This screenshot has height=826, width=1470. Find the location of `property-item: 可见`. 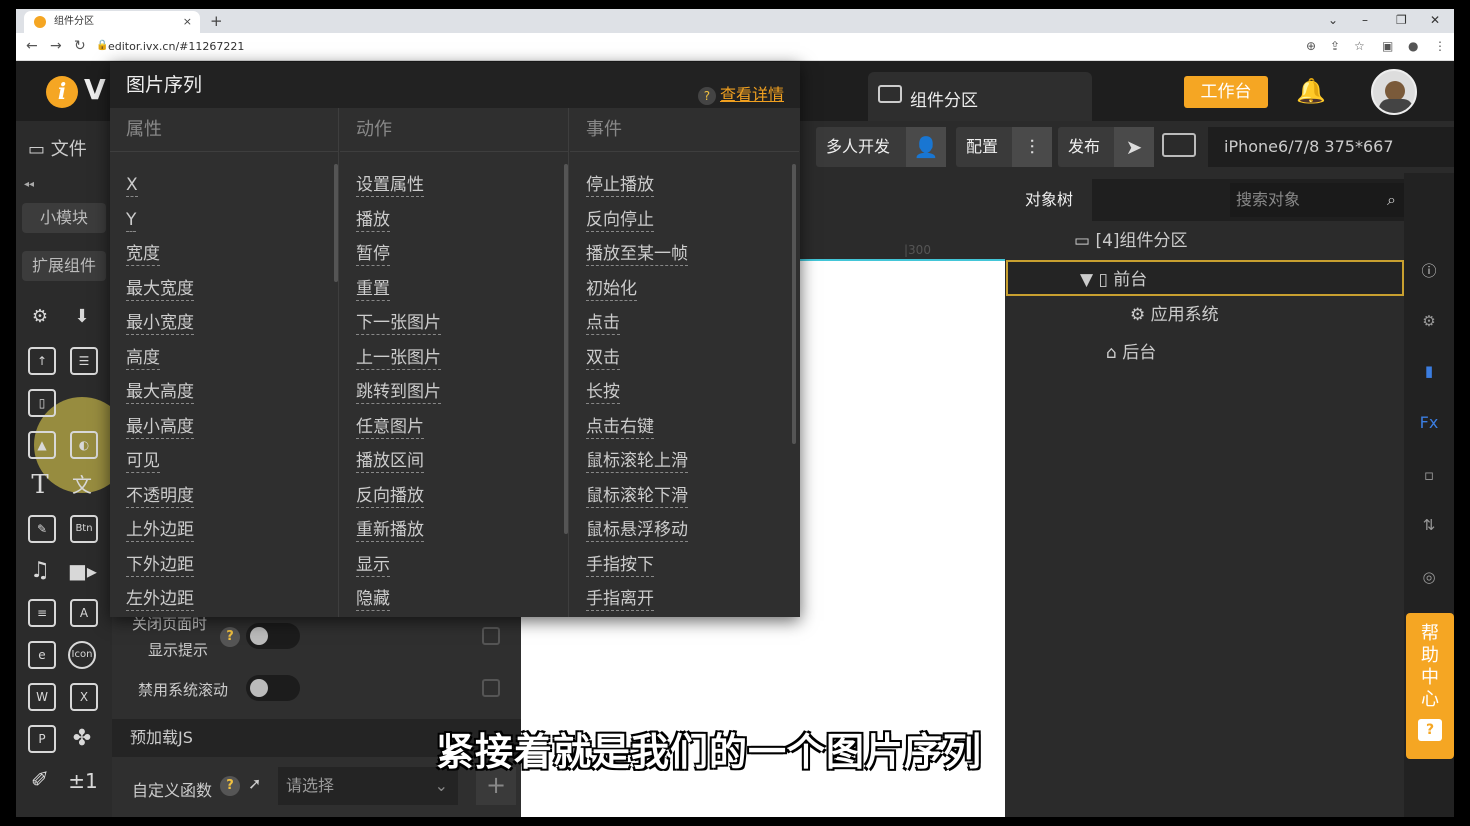

property-item: 可见 is located at coordinates (143, 461).